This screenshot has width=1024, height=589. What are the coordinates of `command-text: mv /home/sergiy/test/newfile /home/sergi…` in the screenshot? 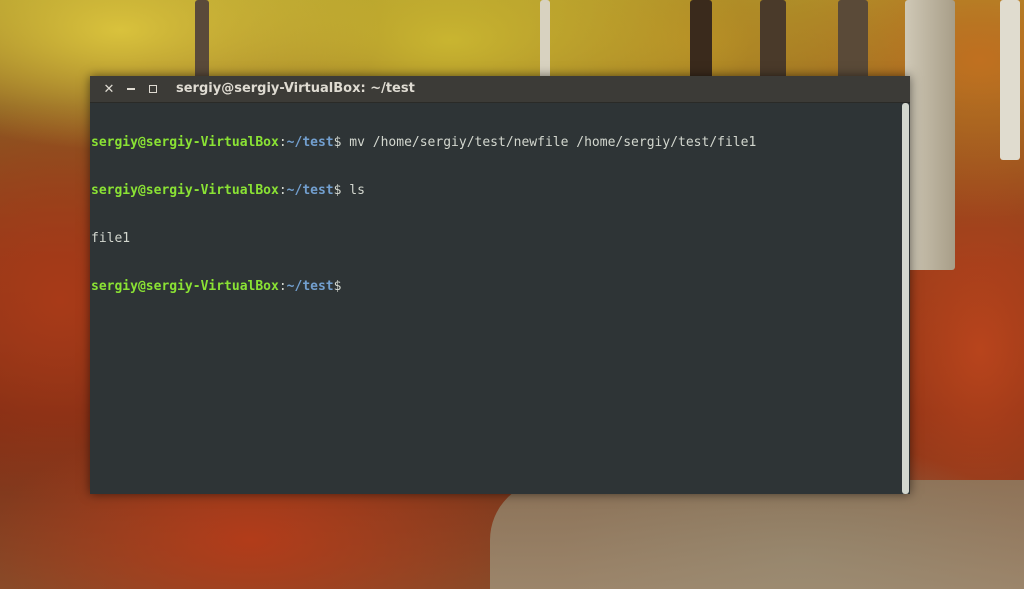 It's located at (549, 142).